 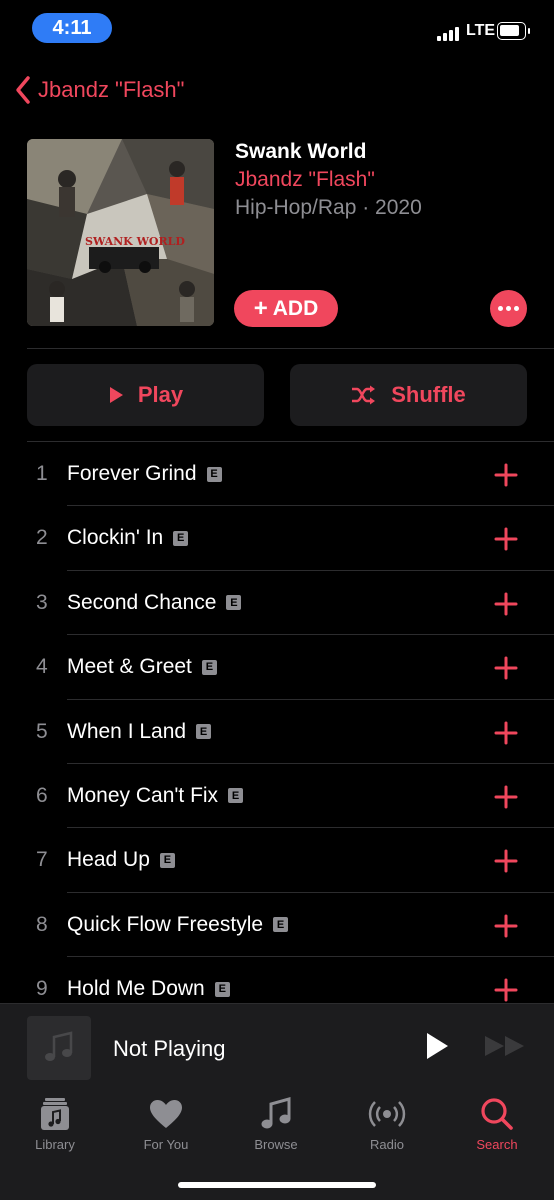 I want to click on track-row: 6 Money Can't Fix E, so click(x=277, y=796).